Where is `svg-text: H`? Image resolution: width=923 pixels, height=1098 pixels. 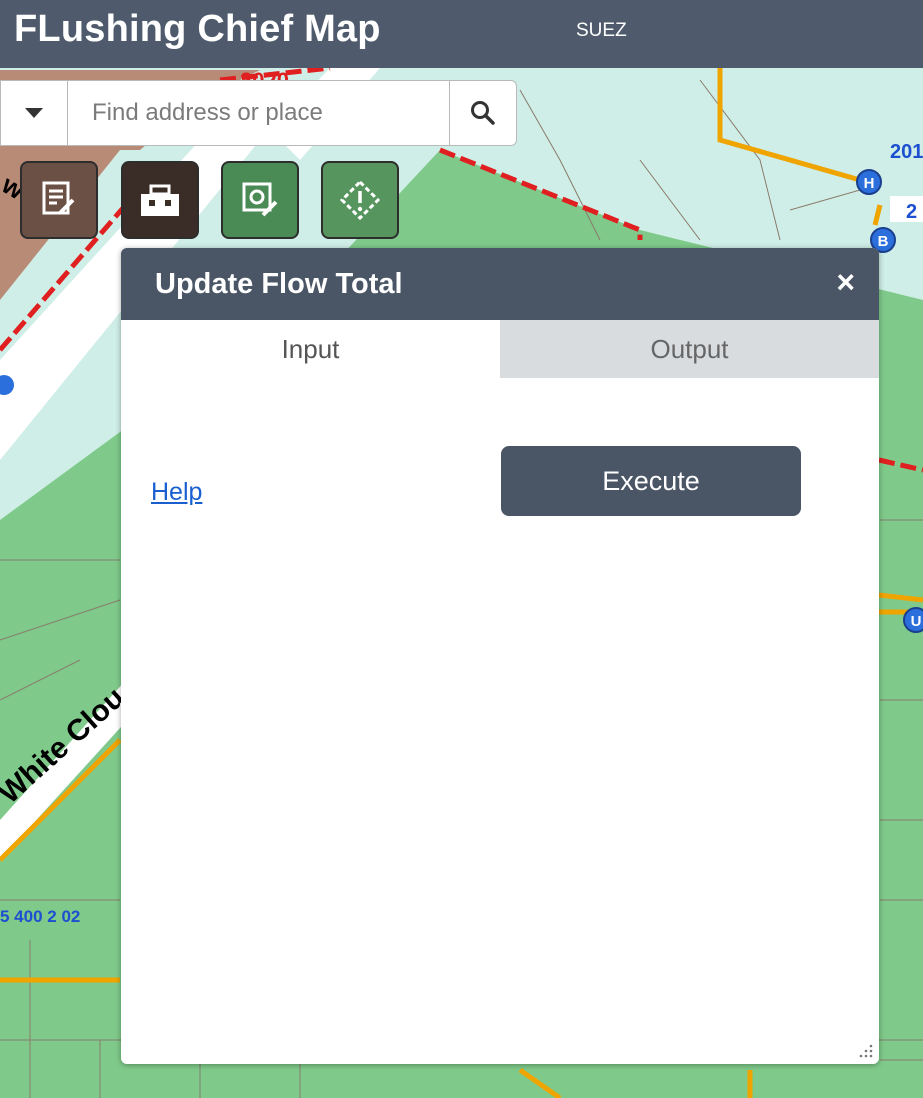 svg-text: H is located at coordinates (869, 183).